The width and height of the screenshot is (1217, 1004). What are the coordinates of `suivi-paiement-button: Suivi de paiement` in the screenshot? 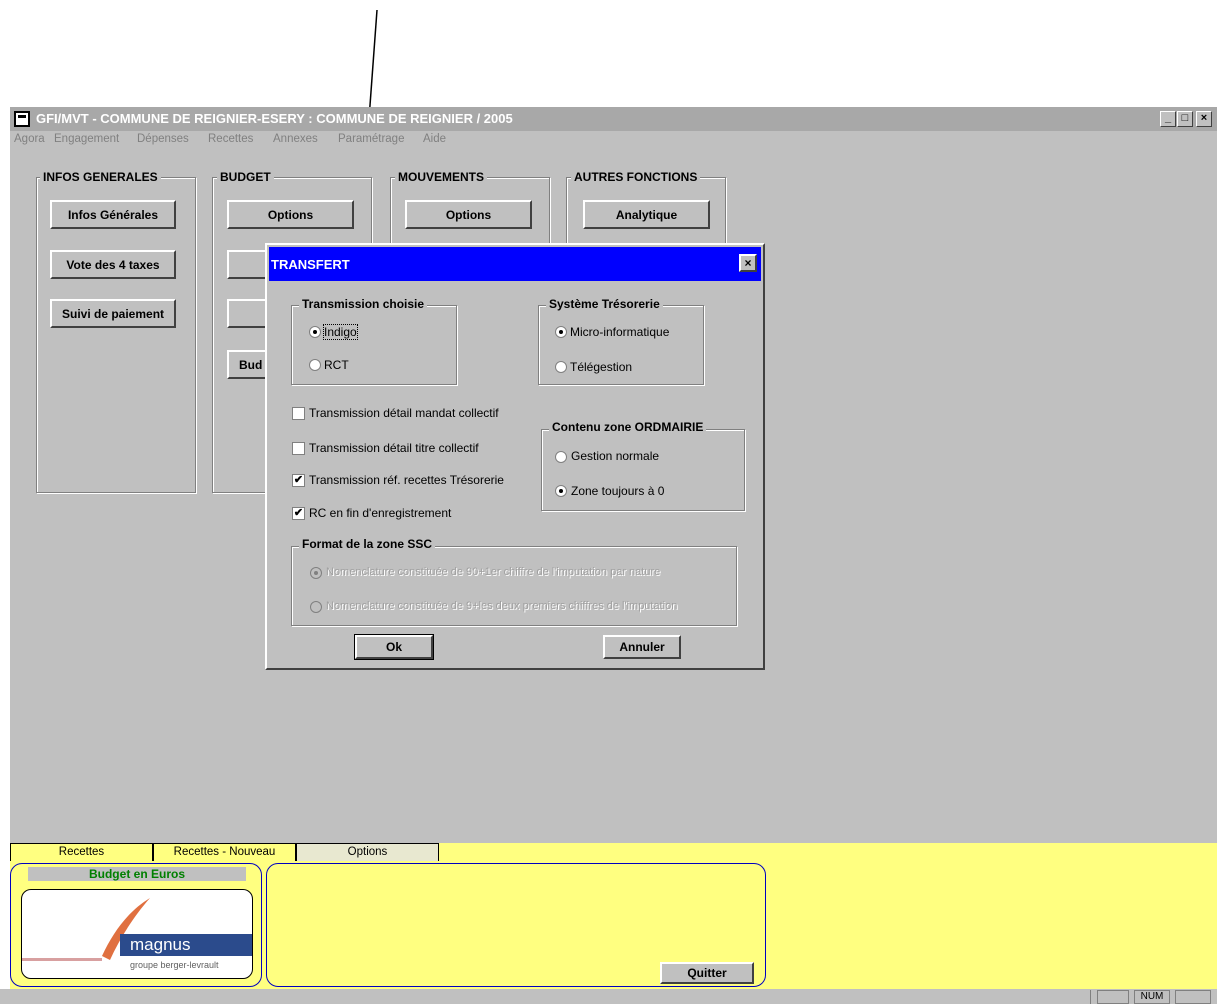 It's located at (113, 313).